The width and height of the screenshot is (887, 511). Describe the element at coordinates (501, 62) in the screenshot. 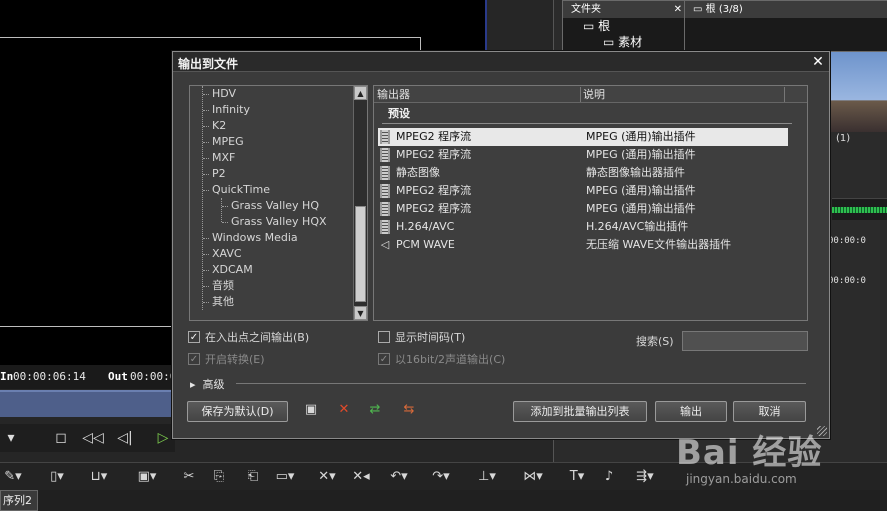

I see `dialog-titlebar: 输出到文件 ✕` at that location.